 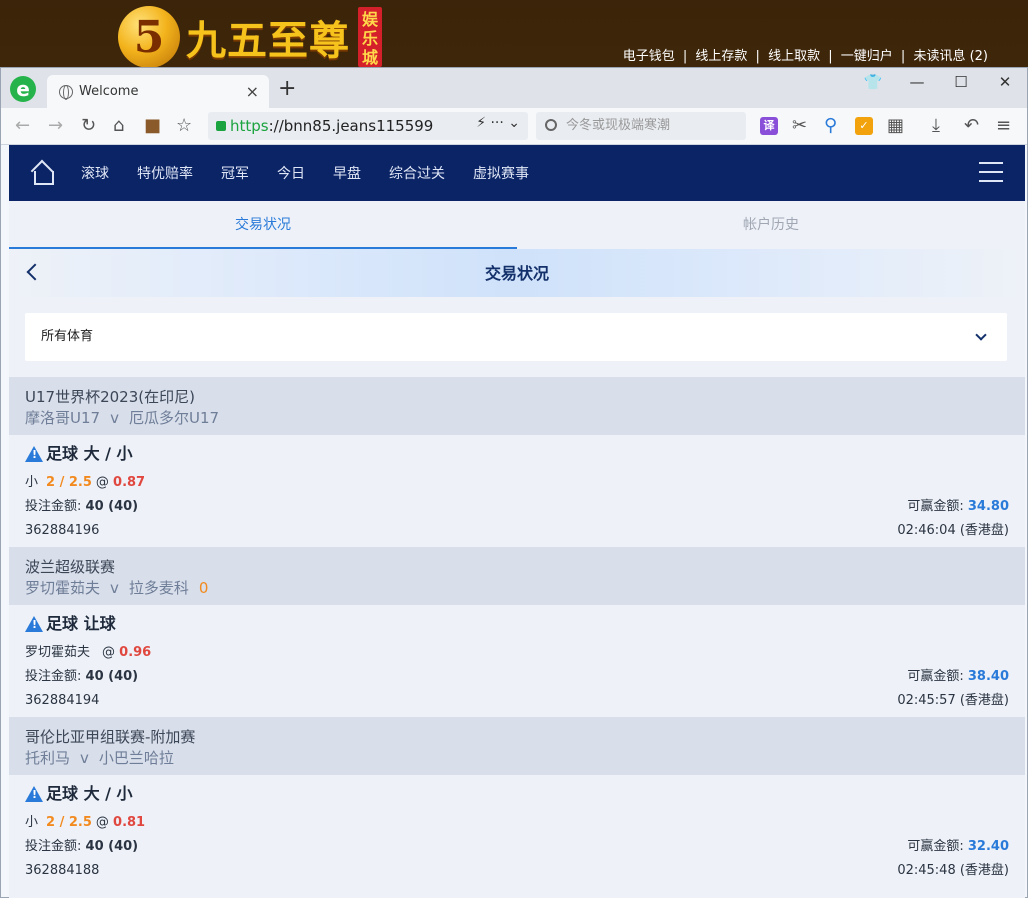 What do you see at coordinates (991, 172) in the screenshot?
I see `hamburger-menu-icon` at bounding box center [991, 172].